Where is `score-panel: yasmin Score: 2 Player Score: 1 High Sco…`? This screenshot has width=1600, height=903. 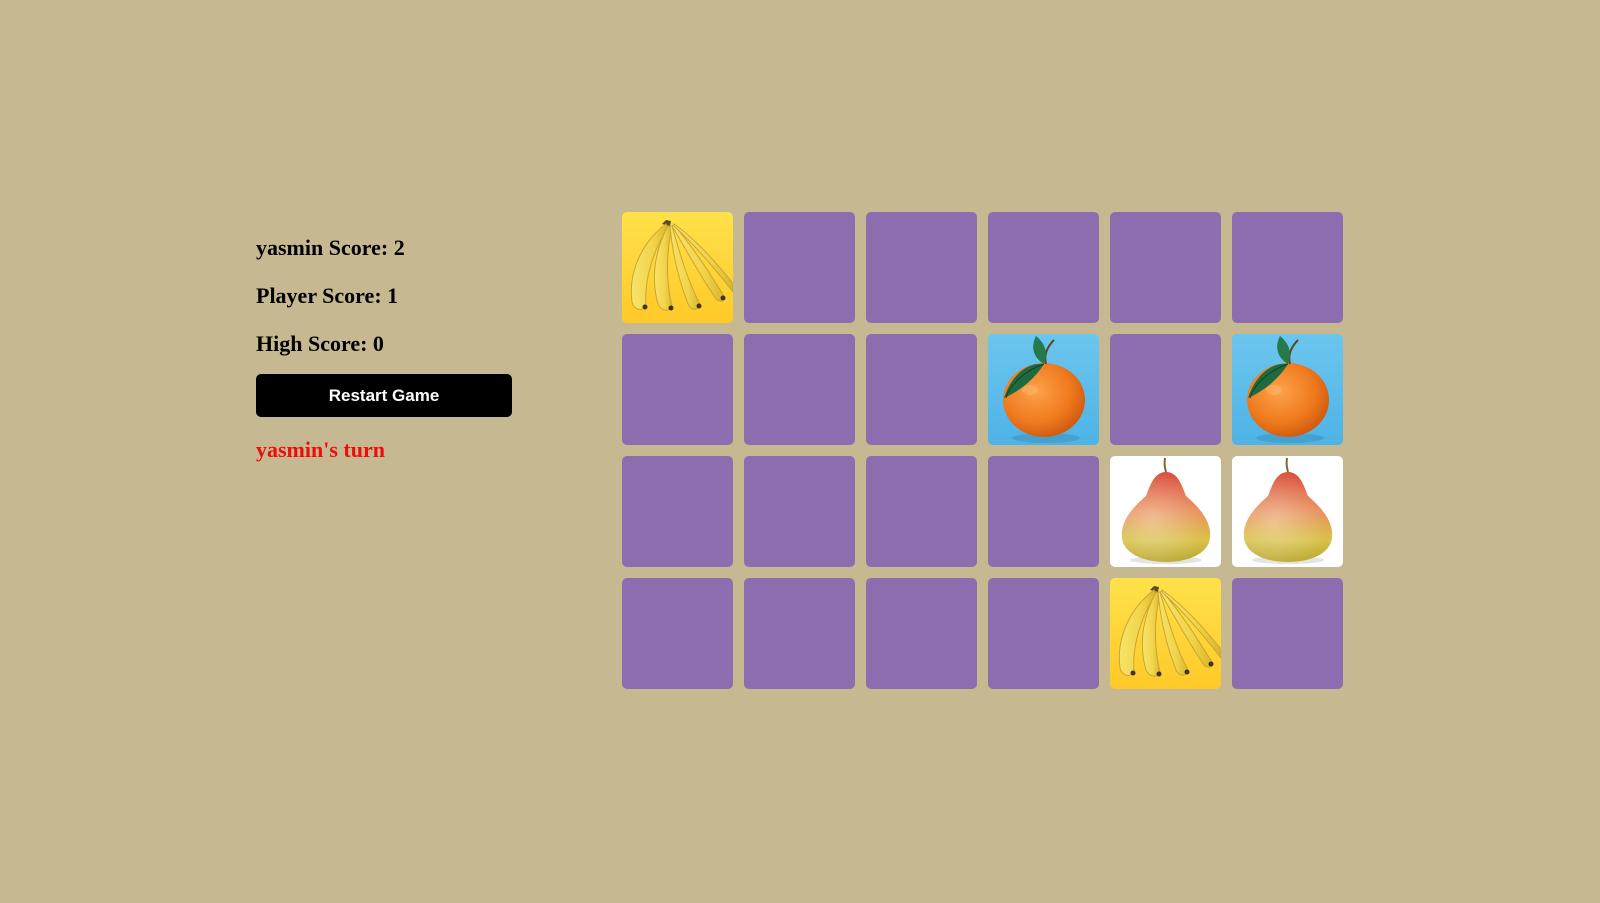 score-panel: yasmin Score: 2 Player Score: 1 High Sco… is located at coordinates (384, 345).